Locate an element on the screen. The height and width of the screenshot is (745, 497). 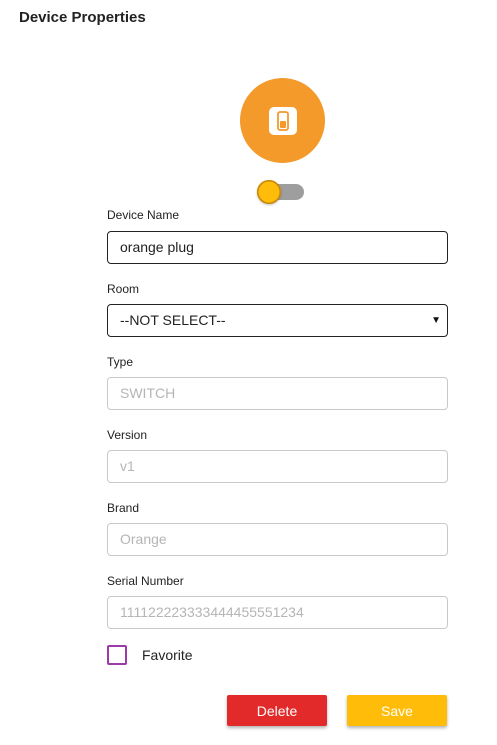
device-icon-circle is located at coordinates (282, 120).